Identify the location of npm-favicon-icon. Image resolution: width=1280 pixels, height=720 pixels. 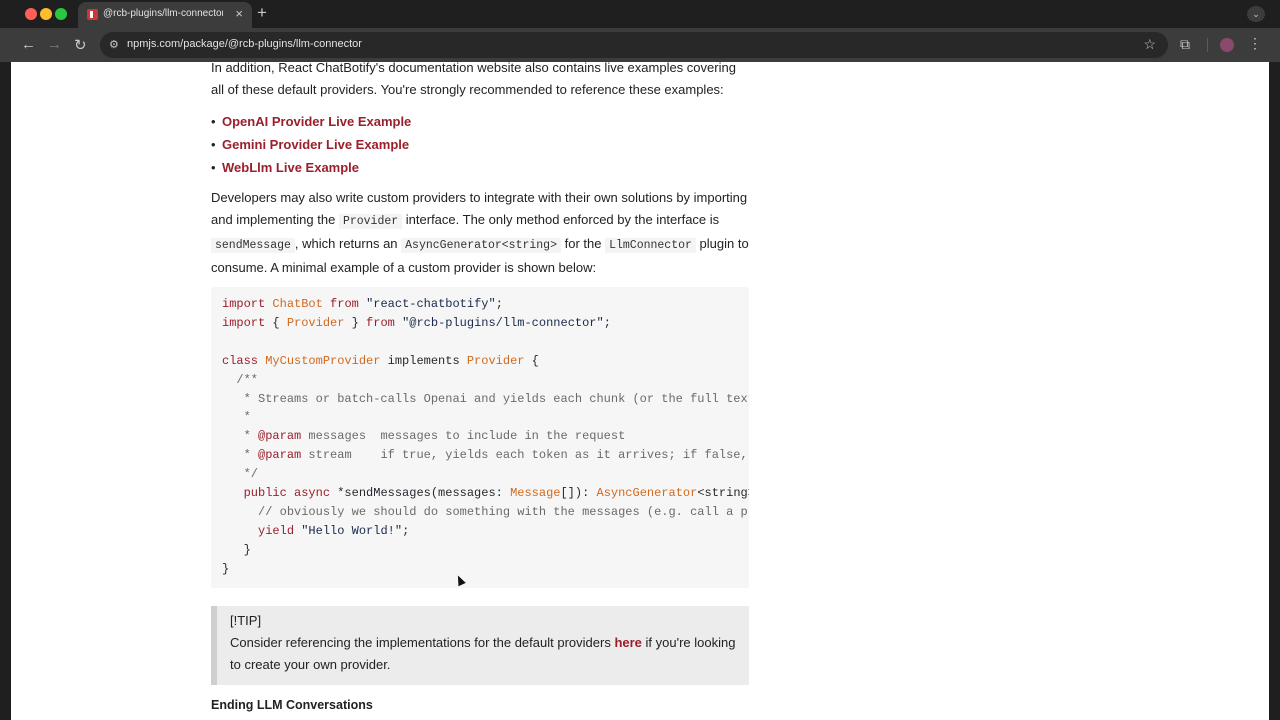
(92, 14).